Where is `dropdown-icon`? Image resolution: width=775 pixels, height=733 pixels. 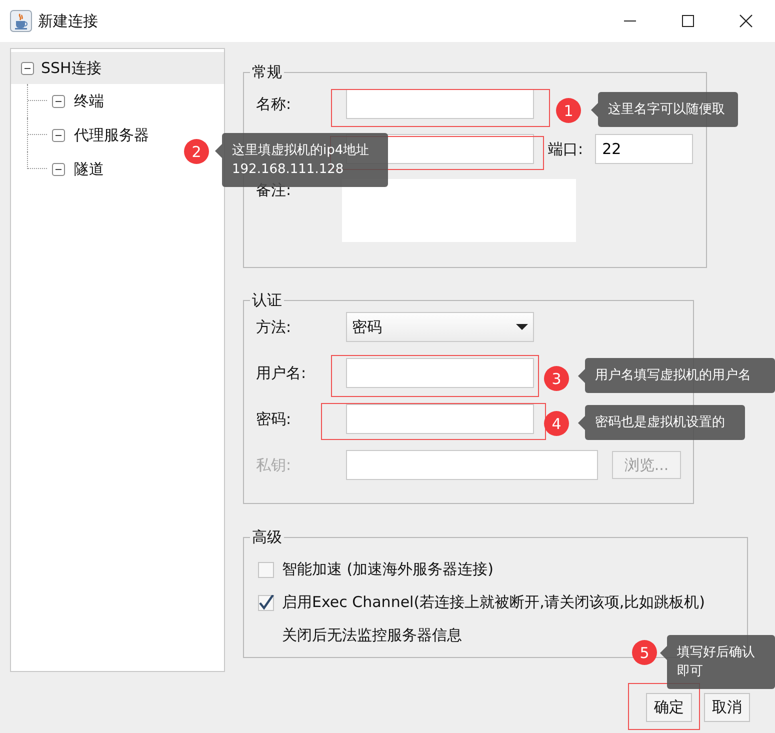
dropdown-icon is located at coordinates (522, 327).